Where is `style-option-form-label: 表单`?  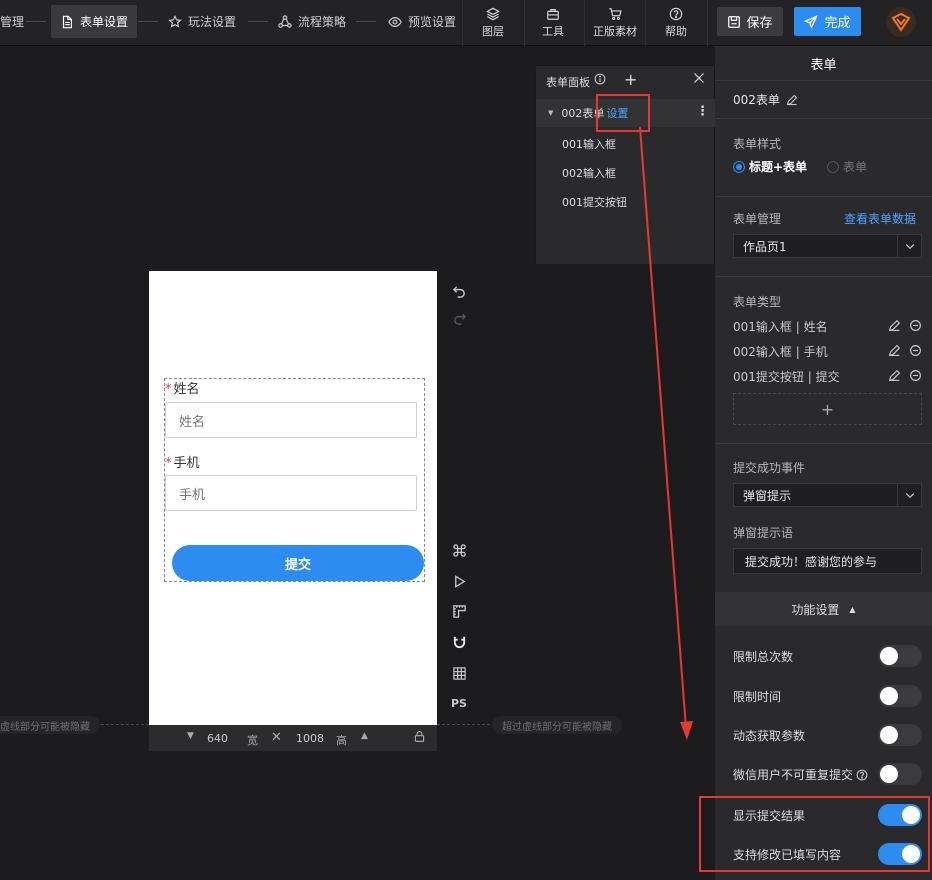 style-option-form-label: 表单 is located at coordinates (855, 167).